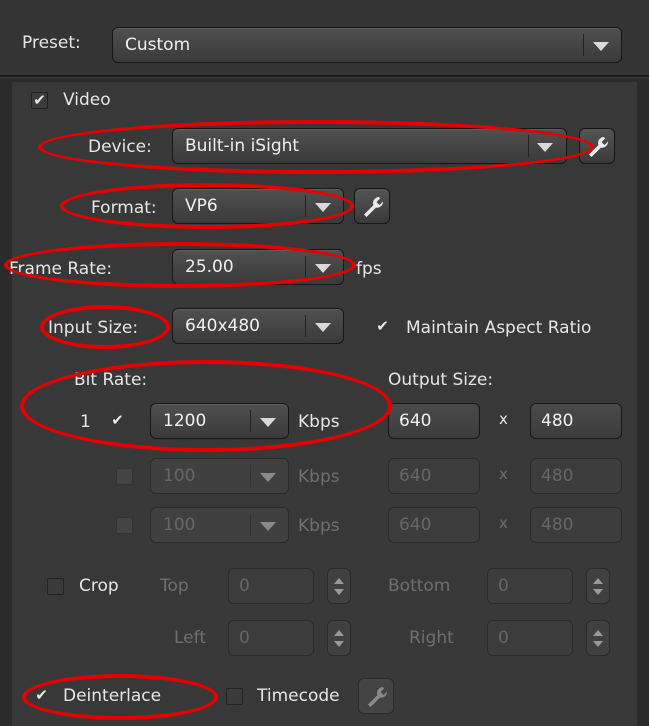  Describe the element at coordinates (244, 586) in the screenshot. I see `crop-top-value: 0` at that location.